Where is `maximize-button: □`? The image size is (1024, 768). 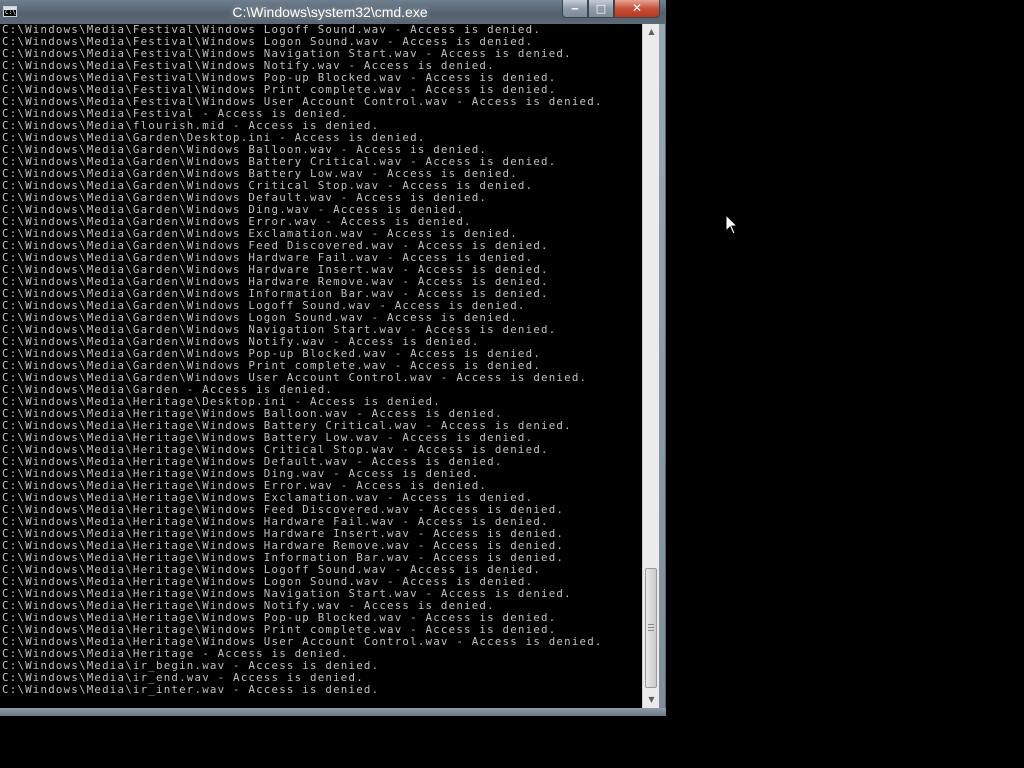 maximize-button: □ is located at coordinates (601, 9).